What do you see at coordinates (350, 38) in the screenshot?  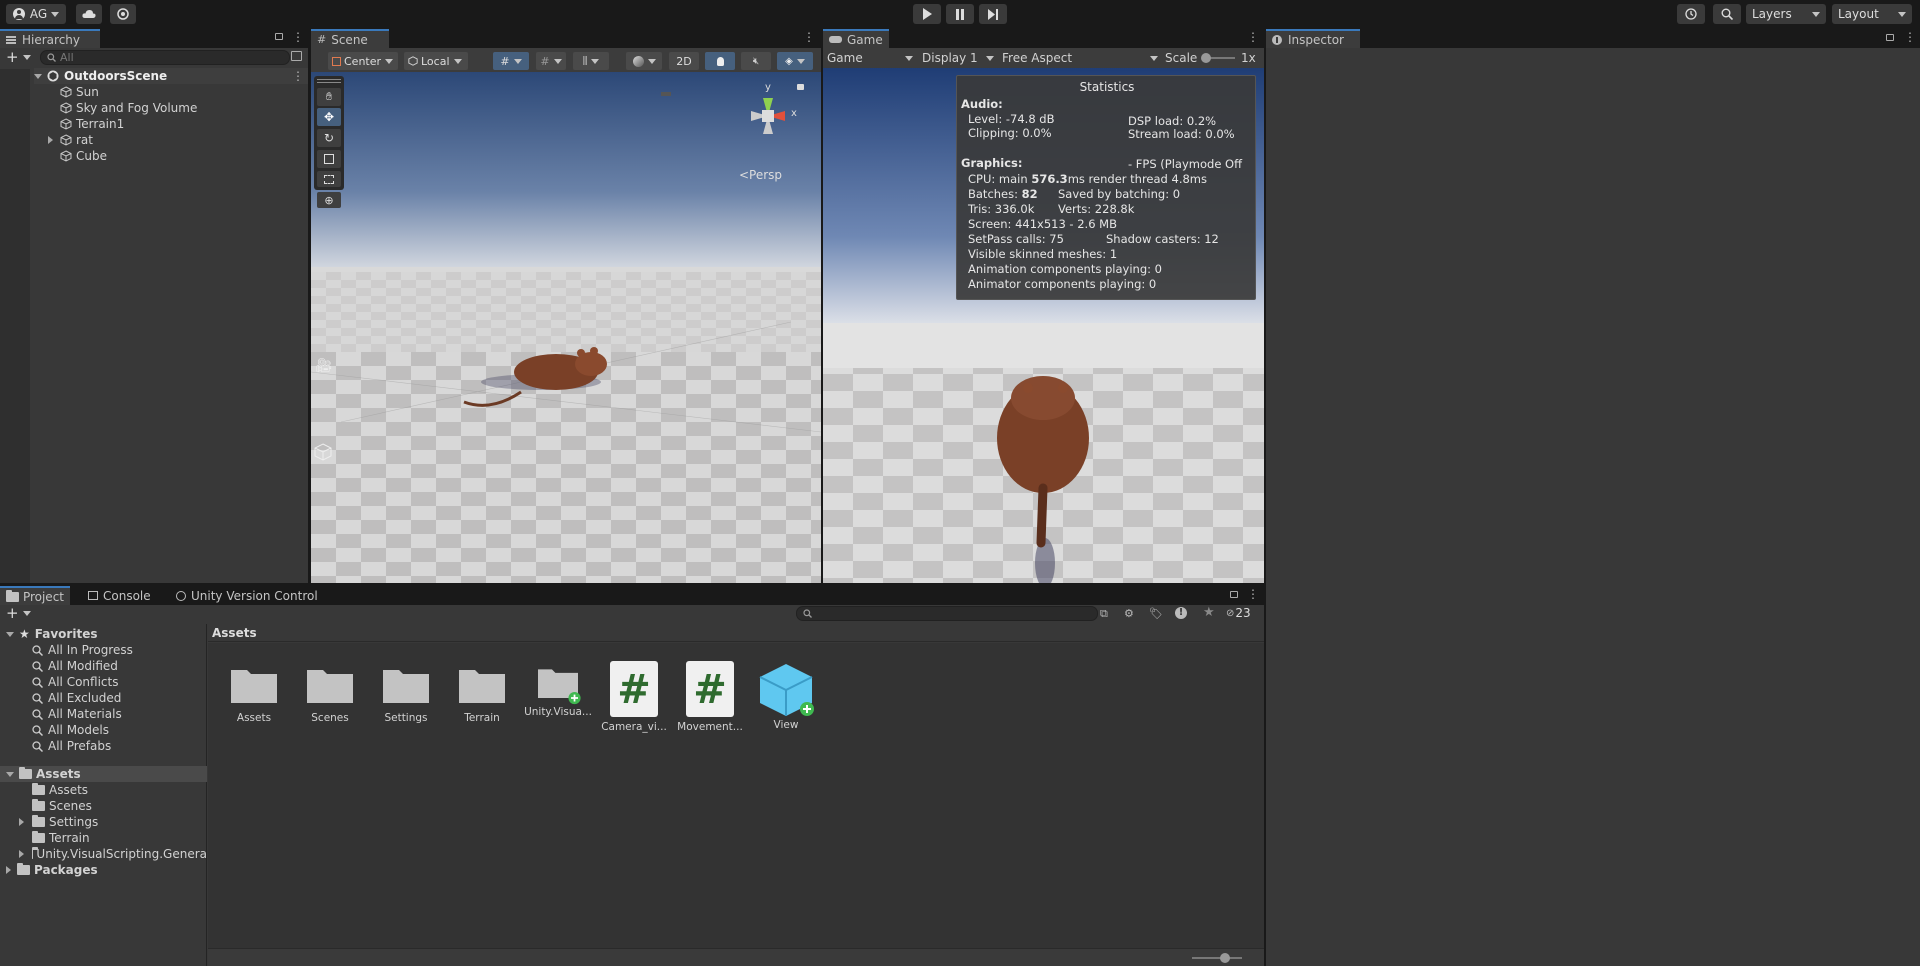 I see `tab-scene: # Scene` at bounding box center [350, 38].